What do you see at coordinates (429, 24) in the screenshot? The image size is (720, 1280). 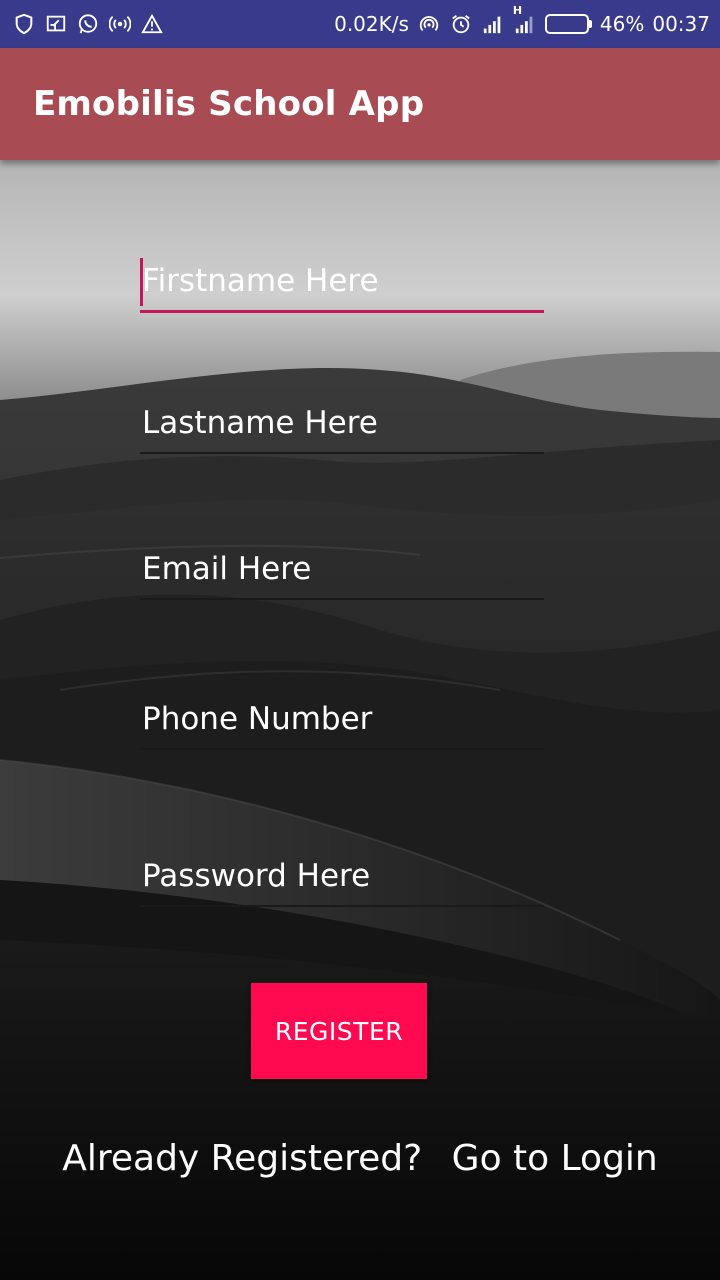 I see `nfc-icon` at bounding box center [429, 24].